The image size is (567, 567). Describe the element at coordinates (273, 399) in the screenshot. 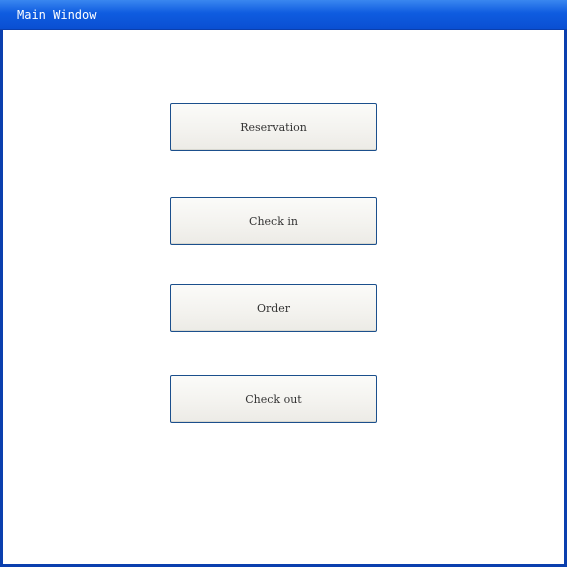

I see `check-out-button: Check out` at that location.